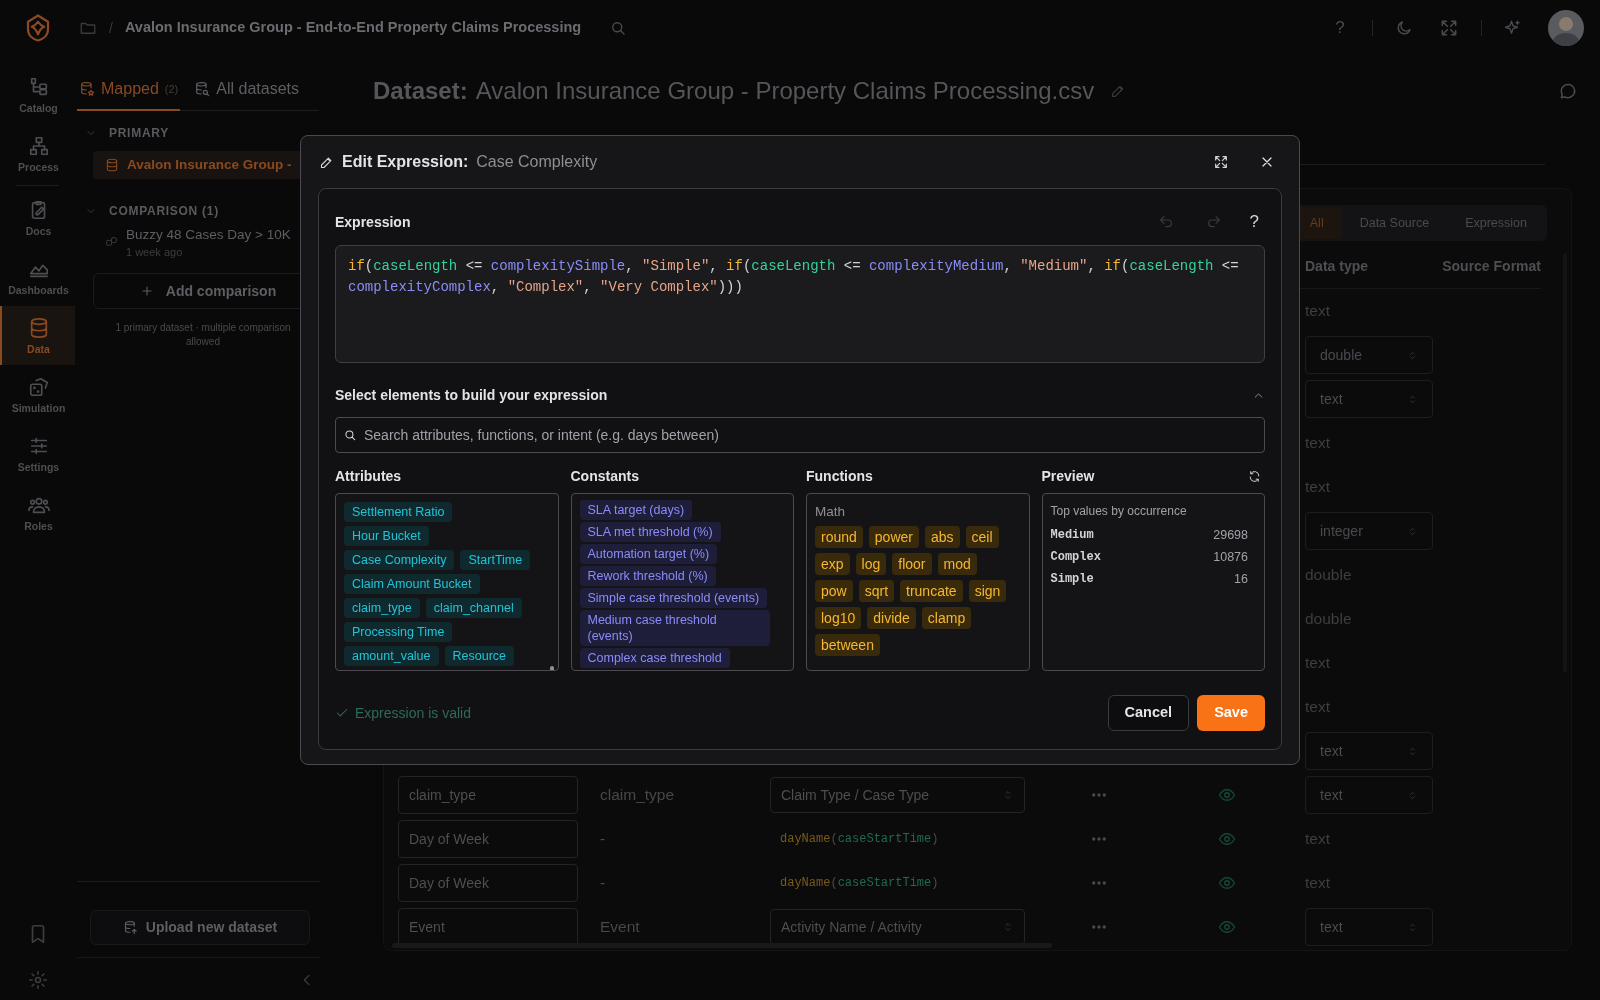 The image size is (1600, 1000). Describe the element at coordinates (830, 512) in the screenshot. I see `function-group-label: Math` at that location.